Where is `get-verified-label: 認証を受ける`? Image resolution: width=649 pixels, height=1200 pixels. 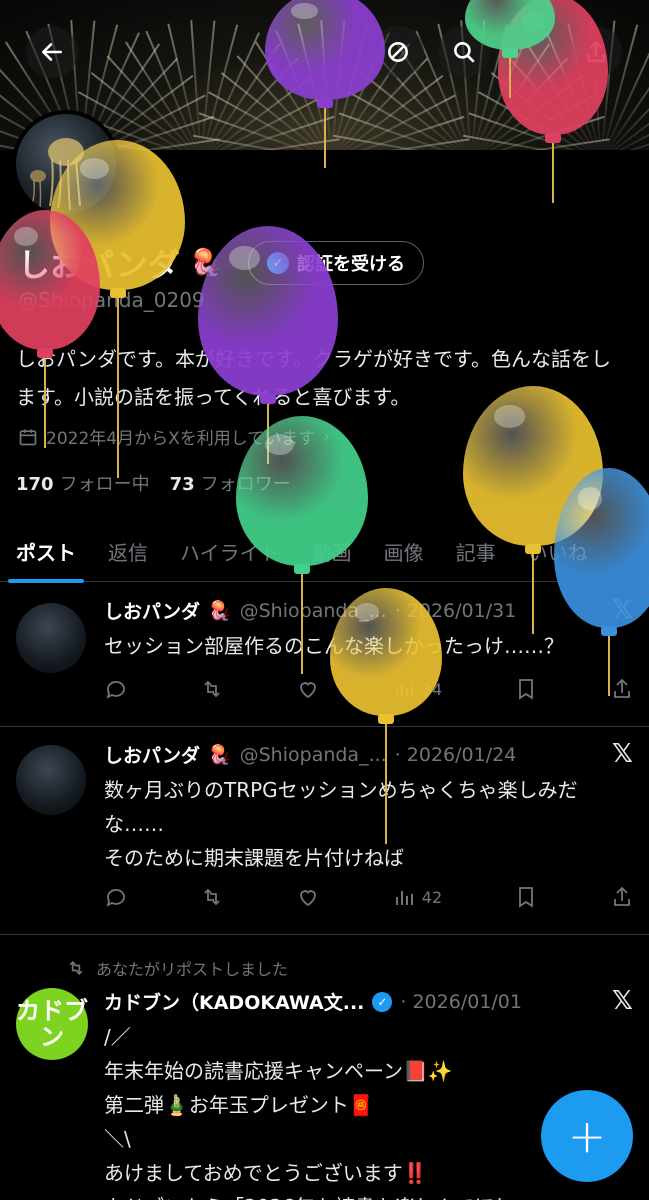 get-verified-label: 認証を受ける is located at coordinates (350, 264).